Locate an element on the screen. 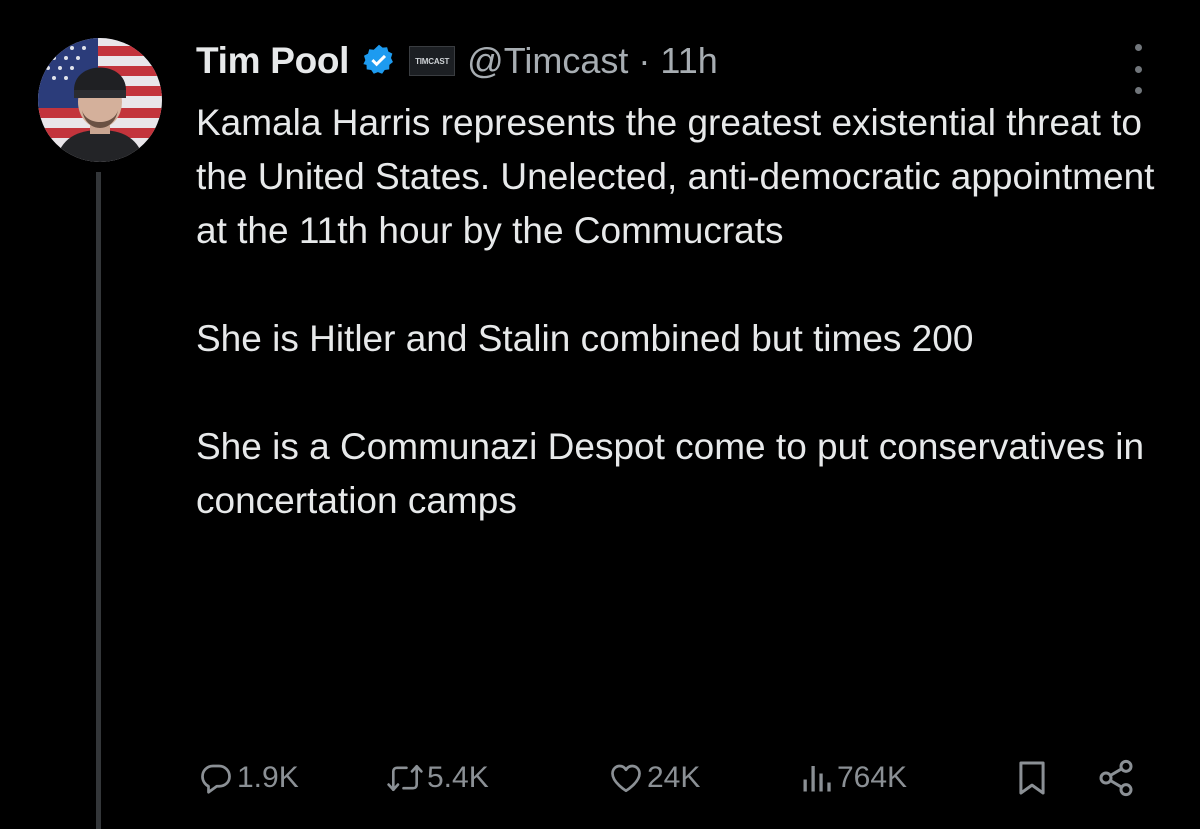 This screenshot has width=1200, height=829. bookmark-icon is located at coordinates (1032, 778).